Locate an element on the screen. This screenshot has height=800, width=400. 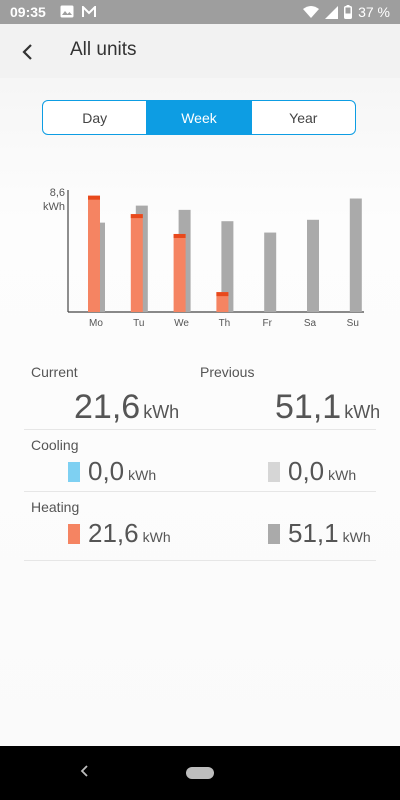
tab-week: Week is located at coordinates (198, 117).